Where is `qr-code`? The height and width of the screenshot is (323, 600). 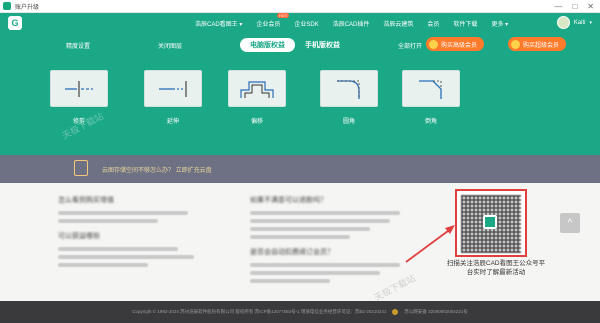 qr-code is located at coordinates (491, 223).